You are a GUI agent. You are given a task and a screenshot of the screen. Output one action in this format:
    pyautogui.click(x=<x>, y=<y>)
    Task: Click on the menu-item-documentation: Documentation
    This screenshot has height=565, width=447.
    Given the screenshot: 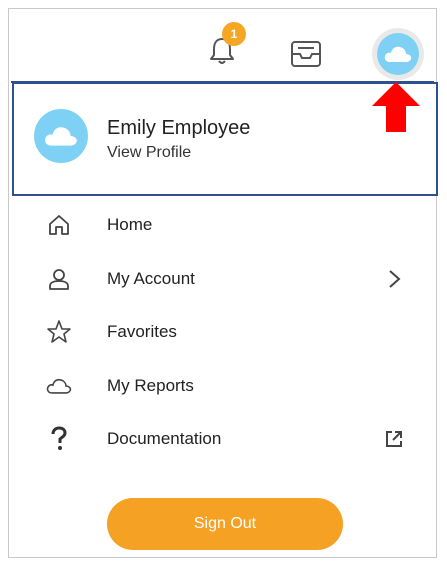 What is the action you would take?
    pyautogui.click(x=222, y=439)
    